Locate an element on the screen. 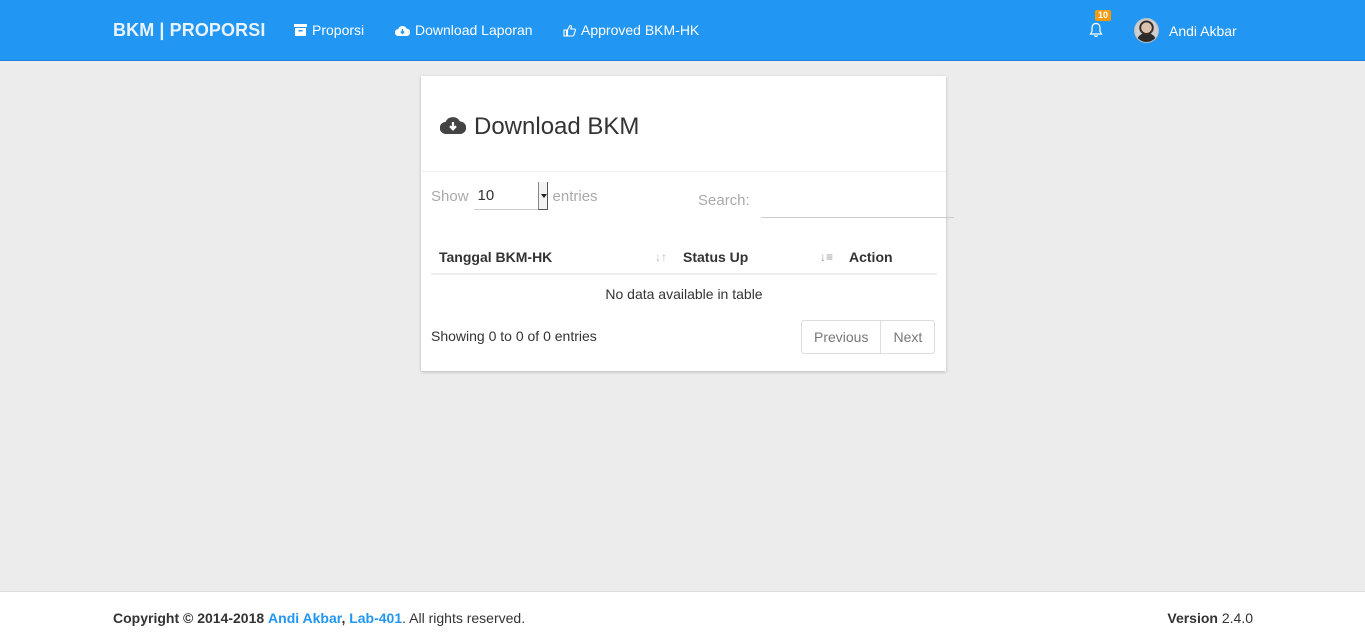  nav-link-download-laporan: Download Laporan is located at coordinates (464, 30).